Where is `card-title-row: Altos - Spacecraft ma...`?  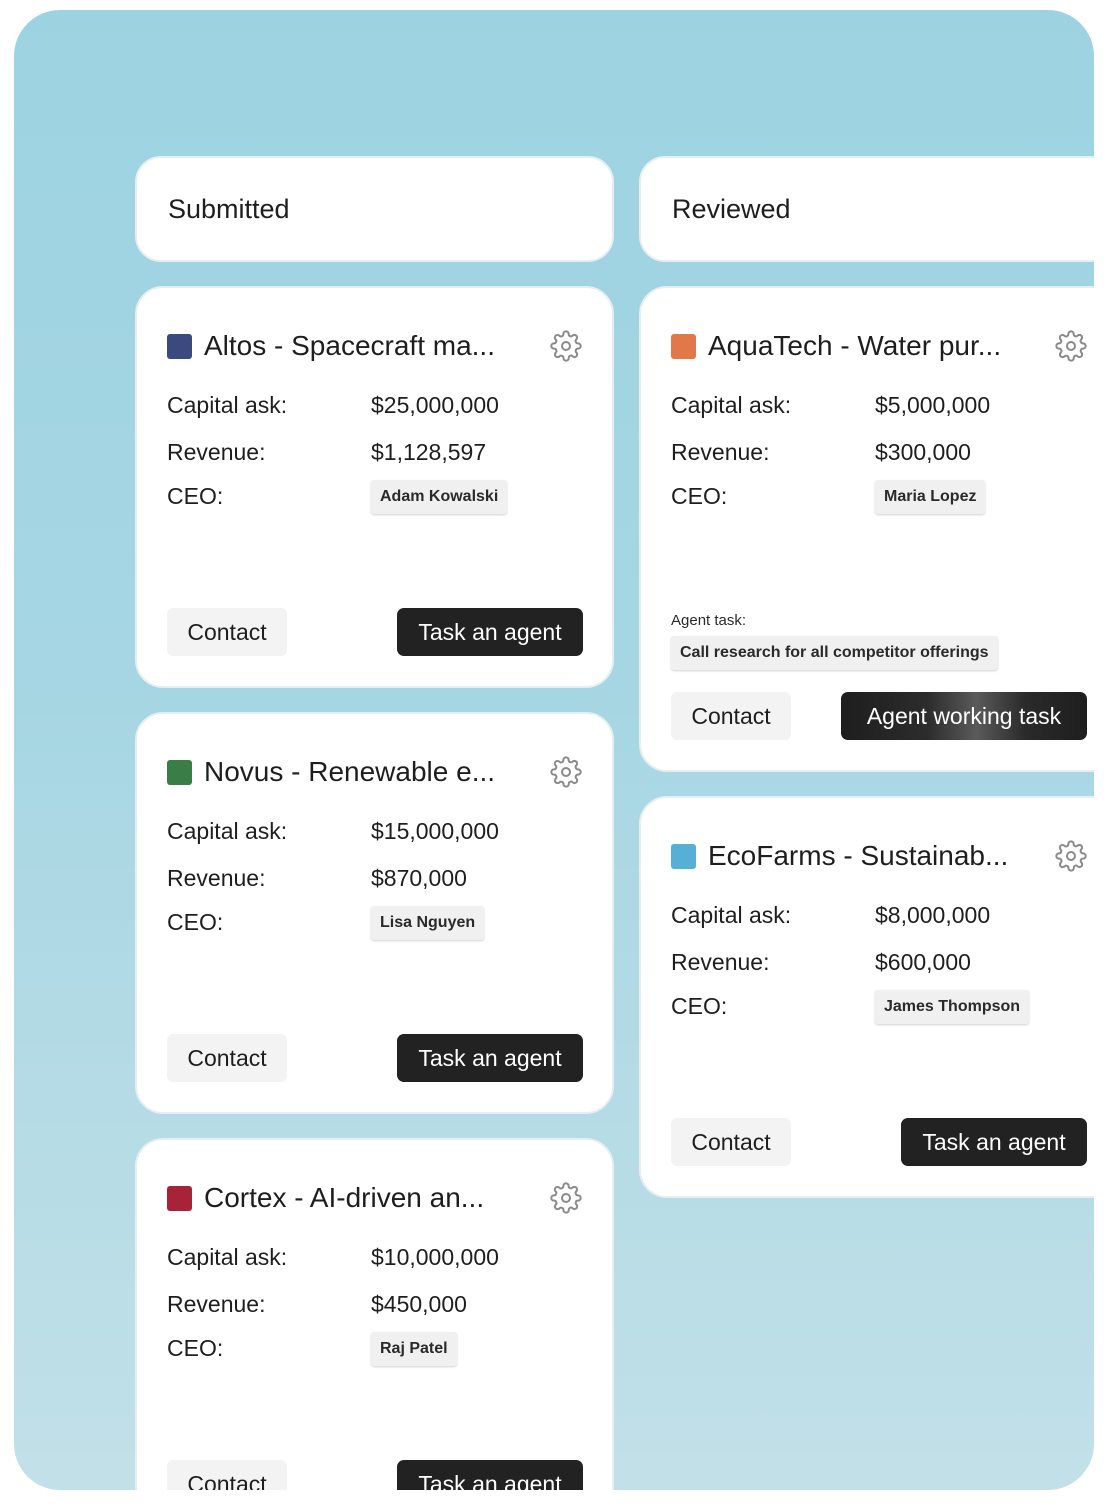
card-title-row: Altos - Spacecraft ma... is located at coordinates (374, 346).